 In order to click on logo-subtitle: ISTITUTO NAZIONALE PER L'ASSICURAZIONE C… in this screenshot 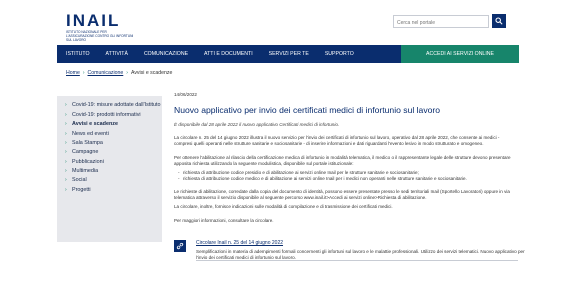, I will do `click(100, 36)`.